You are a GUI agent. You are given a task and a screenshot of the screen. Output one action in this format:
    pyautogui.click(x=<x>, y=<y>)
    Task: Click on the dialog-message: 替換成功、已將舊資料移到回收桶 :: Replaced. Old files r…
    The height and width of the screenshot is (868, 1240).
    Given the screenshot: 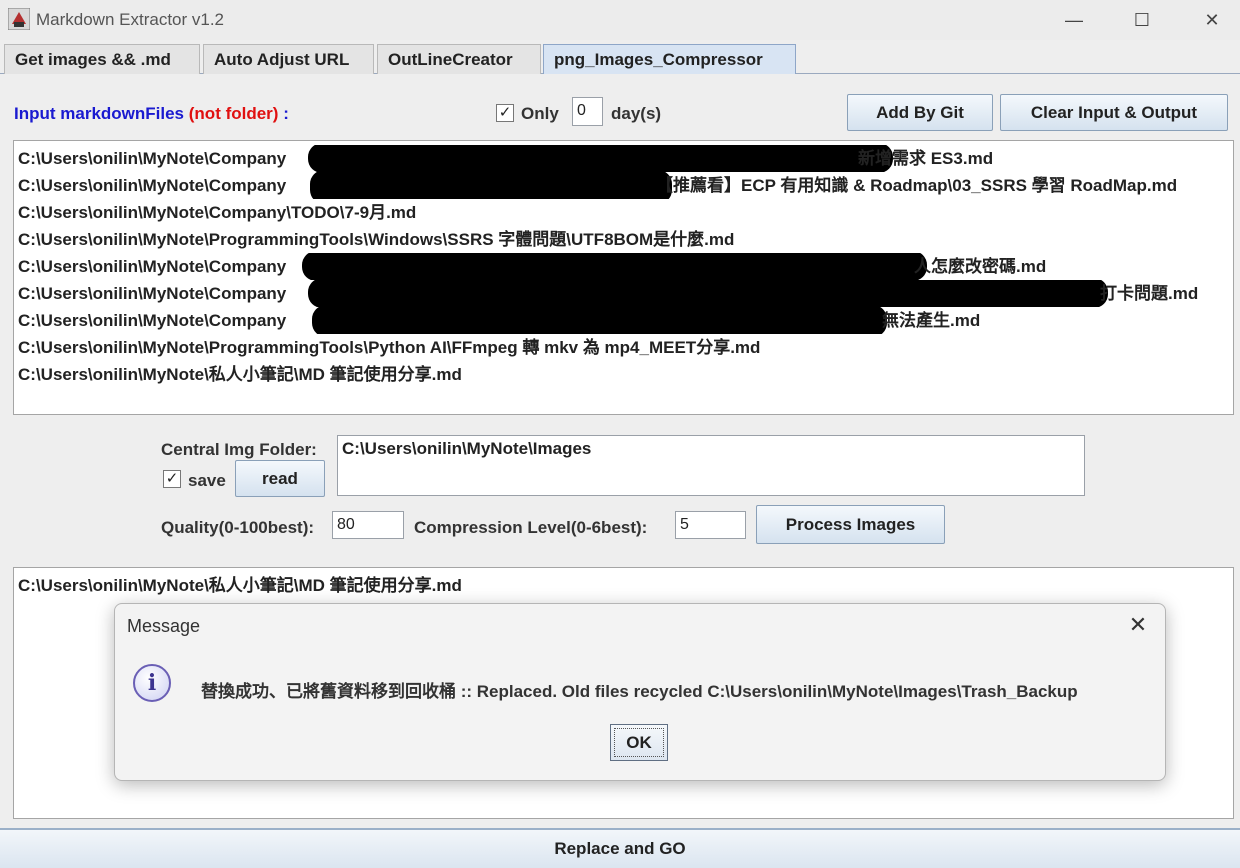 What is the action you would take?
    pyautogui.click(x=639, y=691)
    